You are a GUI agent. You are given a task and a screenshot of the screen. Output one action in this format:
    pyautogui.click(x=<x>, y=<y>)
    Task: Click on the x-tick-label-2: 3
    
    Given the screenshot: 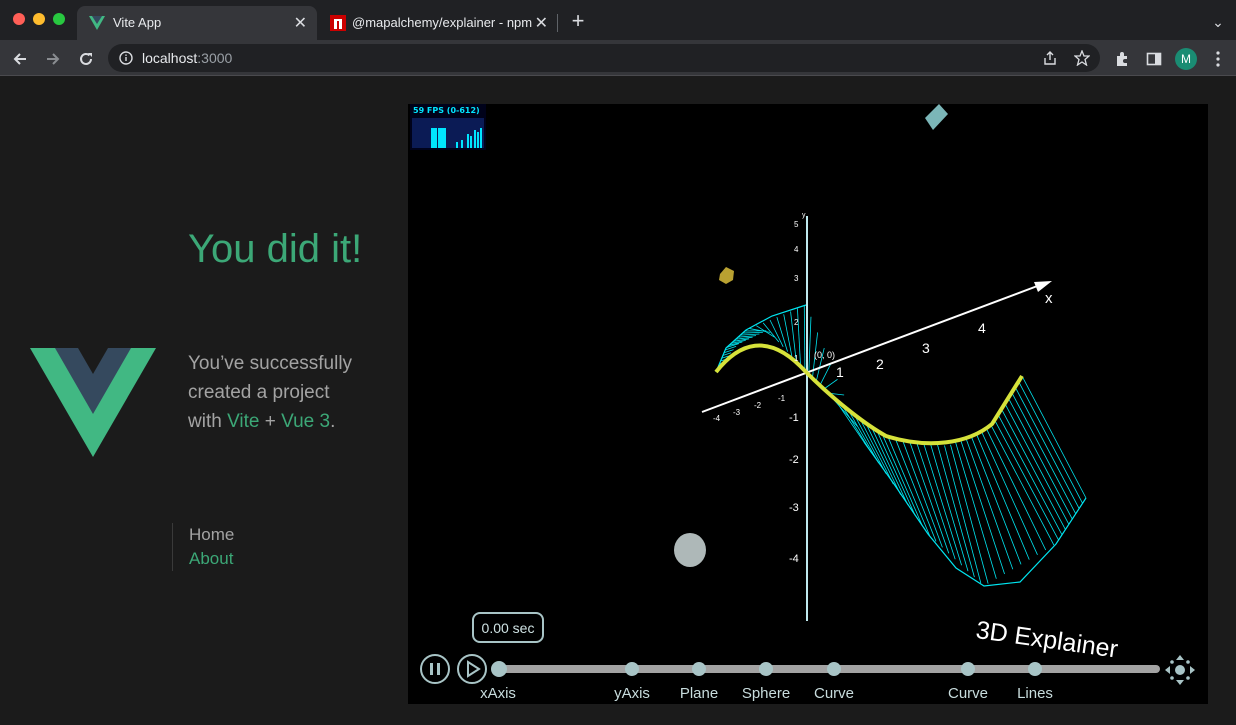 What is the action you would take?
    pyautogui.click(x=926, y=348)
    